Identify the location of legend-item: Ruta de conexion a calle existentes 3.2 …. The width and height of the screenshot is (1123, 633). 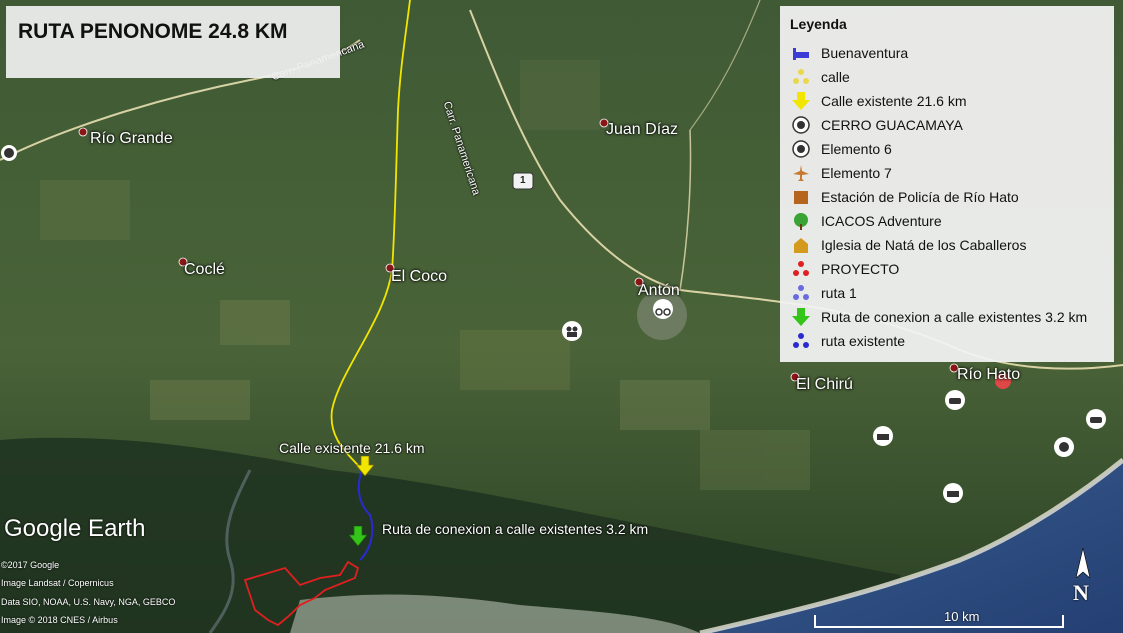
(939, 317).